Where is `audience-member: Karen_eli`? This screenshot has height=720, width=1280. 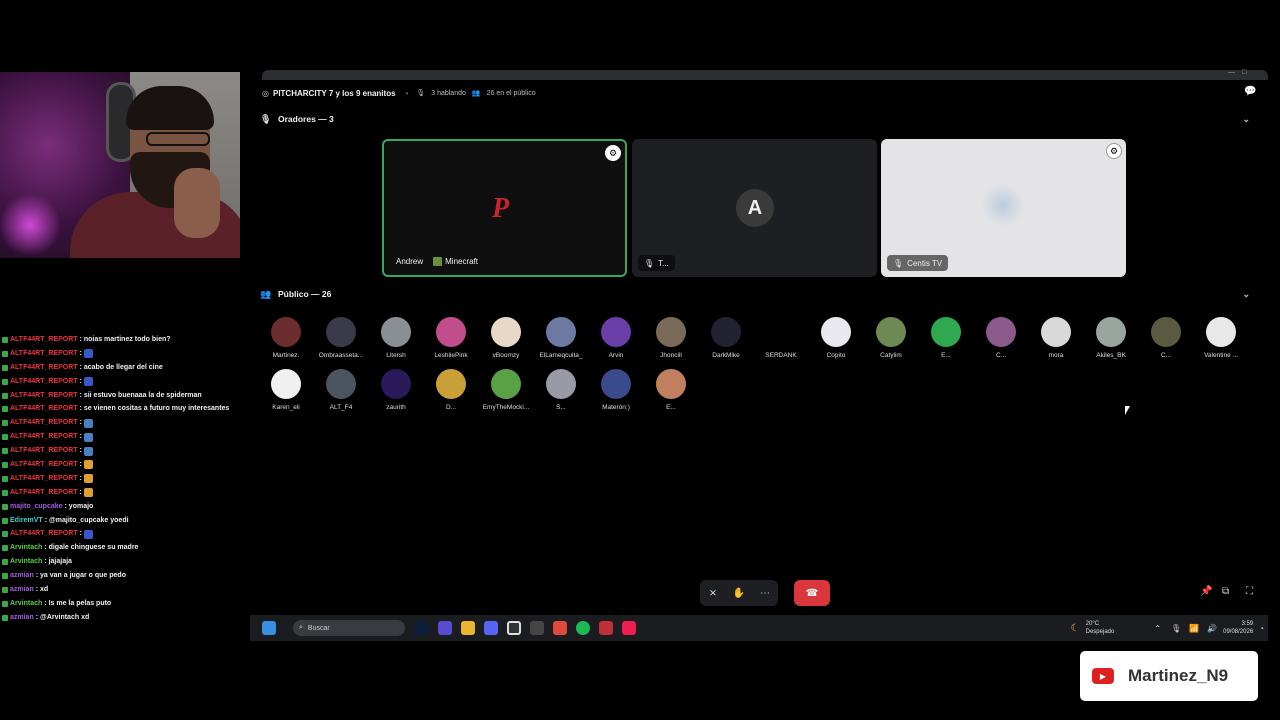
audience-member: Karen_eli is located at coordinates (286, 390).